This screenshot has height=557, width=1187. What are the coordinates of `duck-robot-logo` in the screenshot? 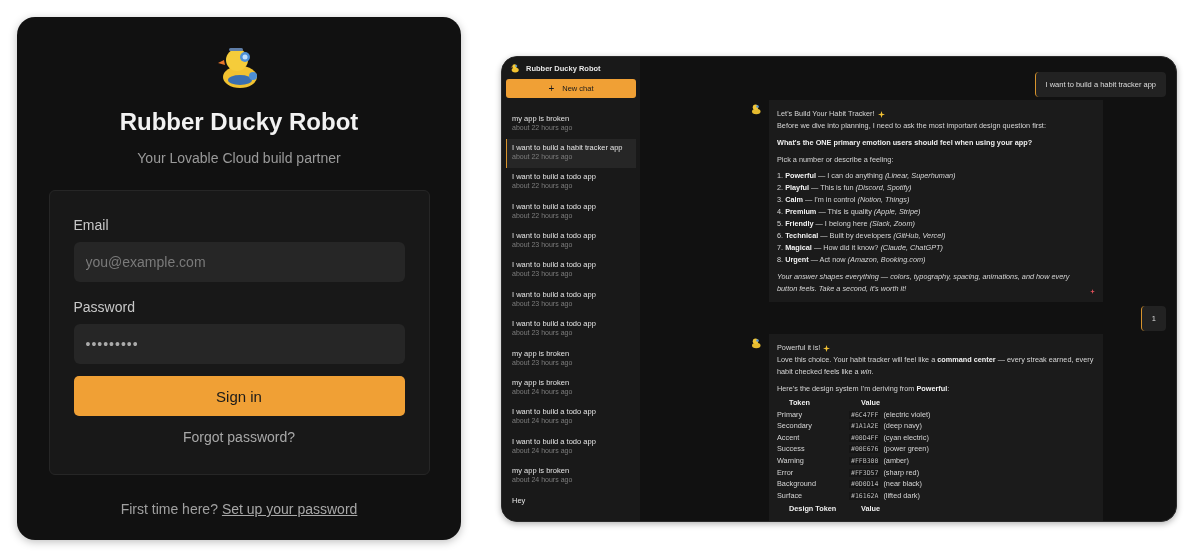 It's located at (515, 68).